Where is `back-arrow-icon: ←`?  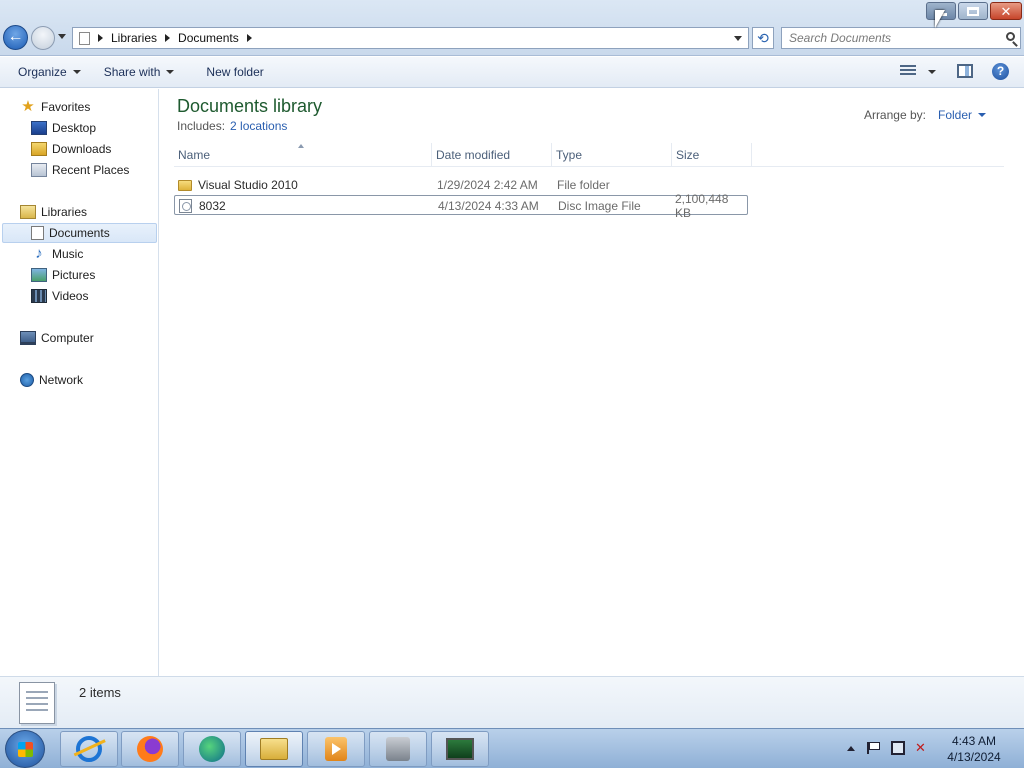
back-arrow-icon: ← is located at coordinates (15, 36).